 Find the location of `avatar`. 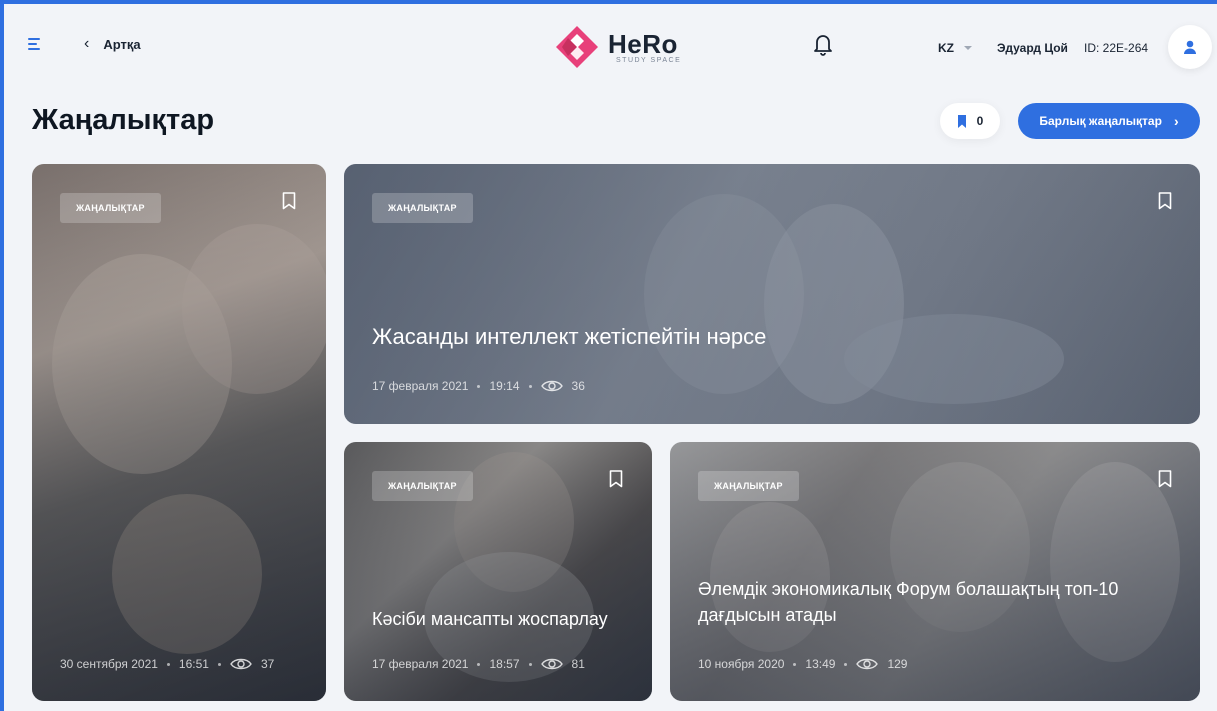

avatar is located at coordinates (1190, 47).